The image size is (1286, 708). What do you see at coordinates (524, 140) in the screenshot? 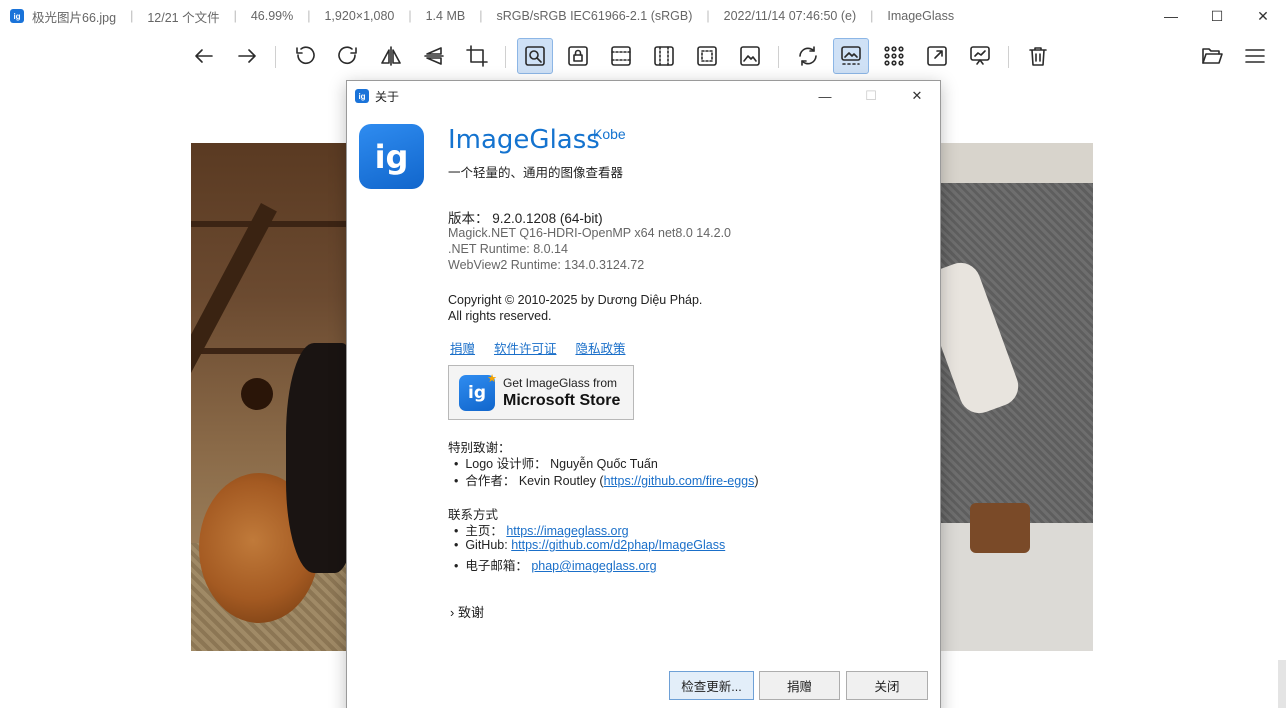
I see `app-name: ImageGlass` at bounding box center [524, 140].